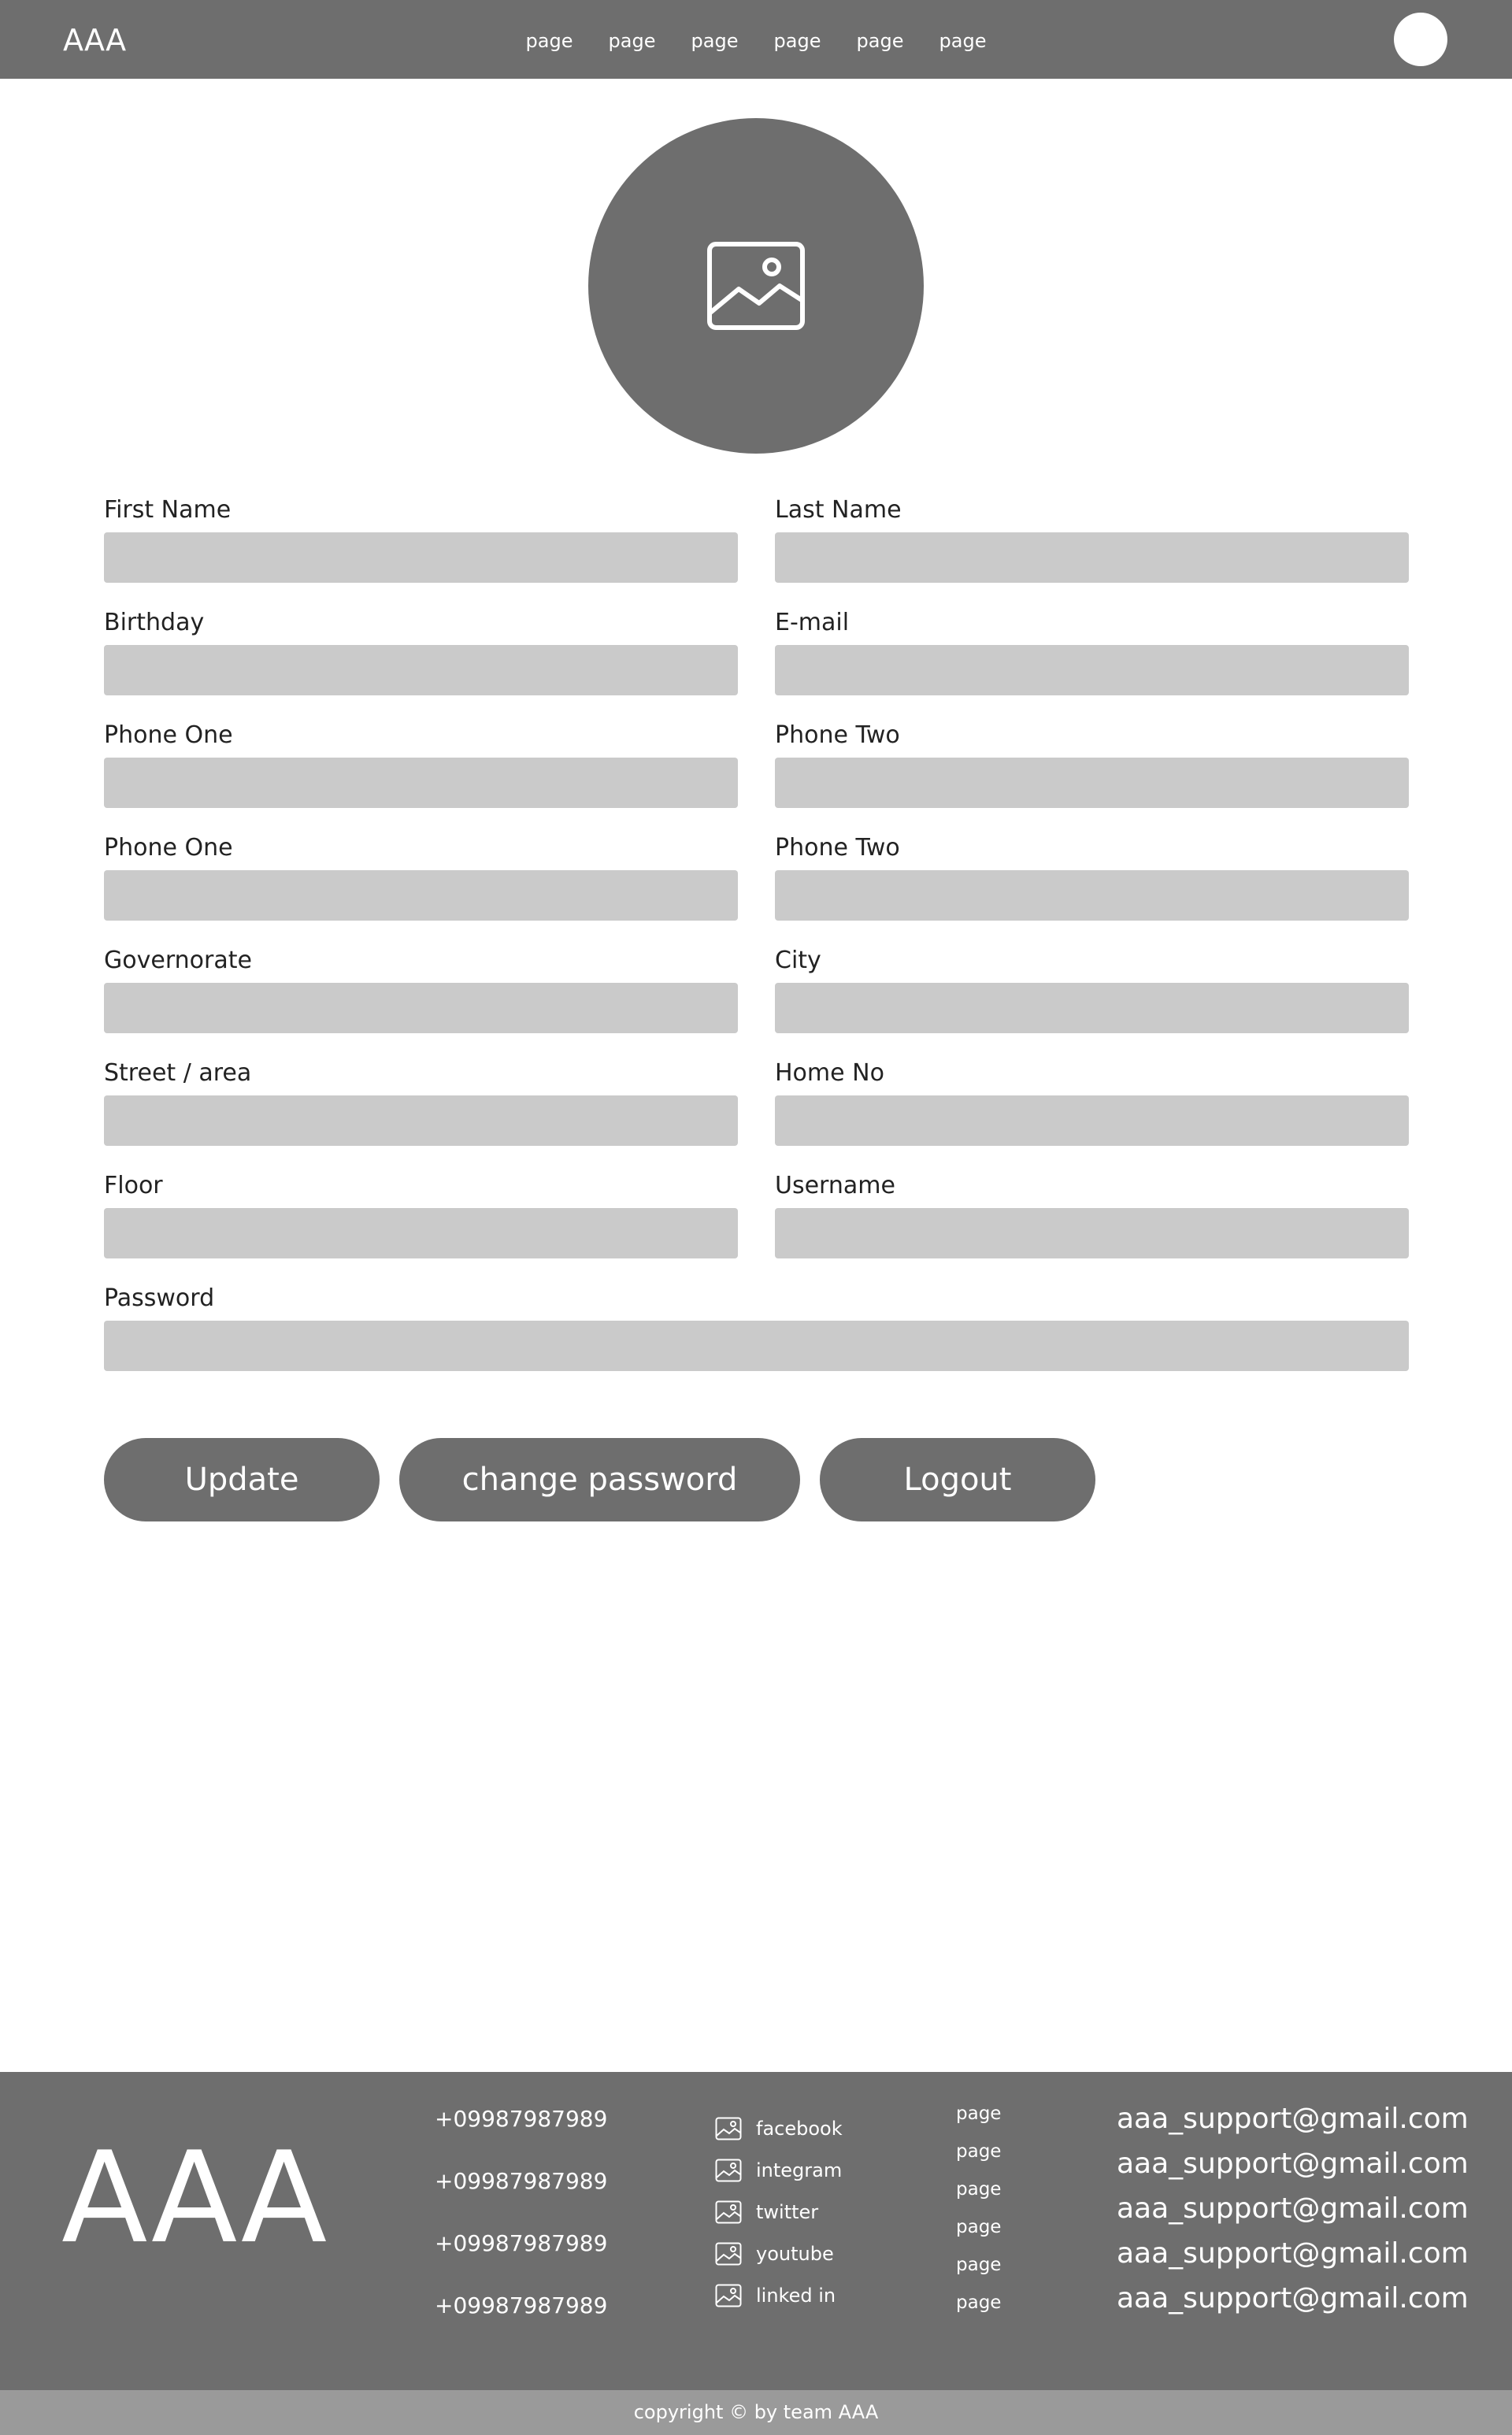 This screenshot has width=1512, height=2435. Describe the element at coordinates (159, 1298) in the screenshot. I see `password-label: Password` at that location.